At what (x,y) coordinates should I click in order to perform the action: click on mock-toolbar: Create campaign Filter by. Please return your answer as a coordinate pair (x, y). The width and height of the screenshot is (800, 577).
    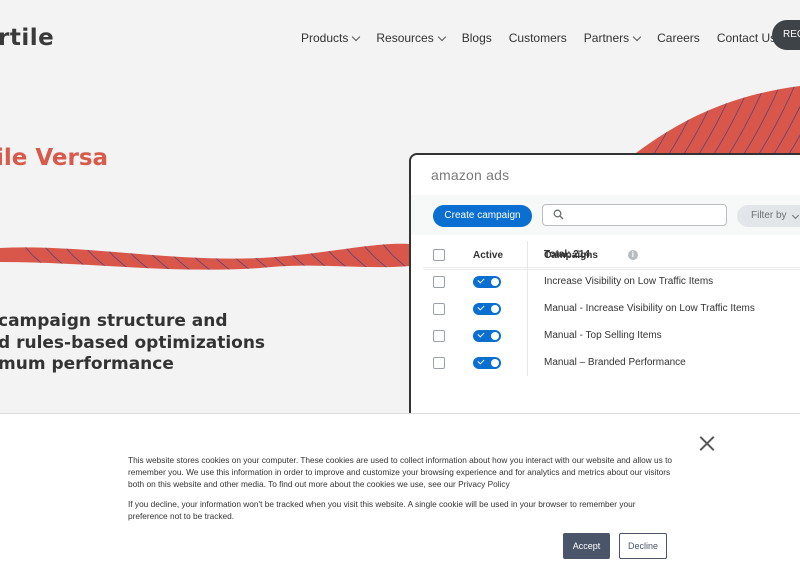
    Looking at the image, I should click on (605, 215).